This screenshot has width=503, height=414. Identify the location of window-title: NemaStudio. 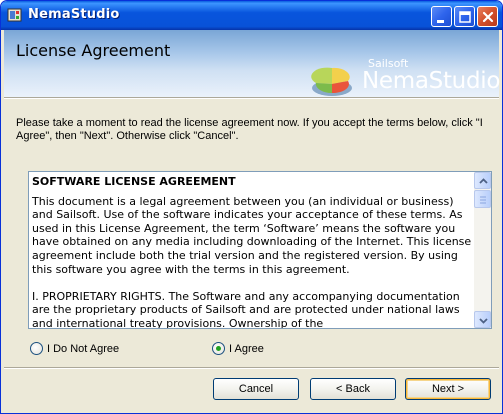
(74, 14).